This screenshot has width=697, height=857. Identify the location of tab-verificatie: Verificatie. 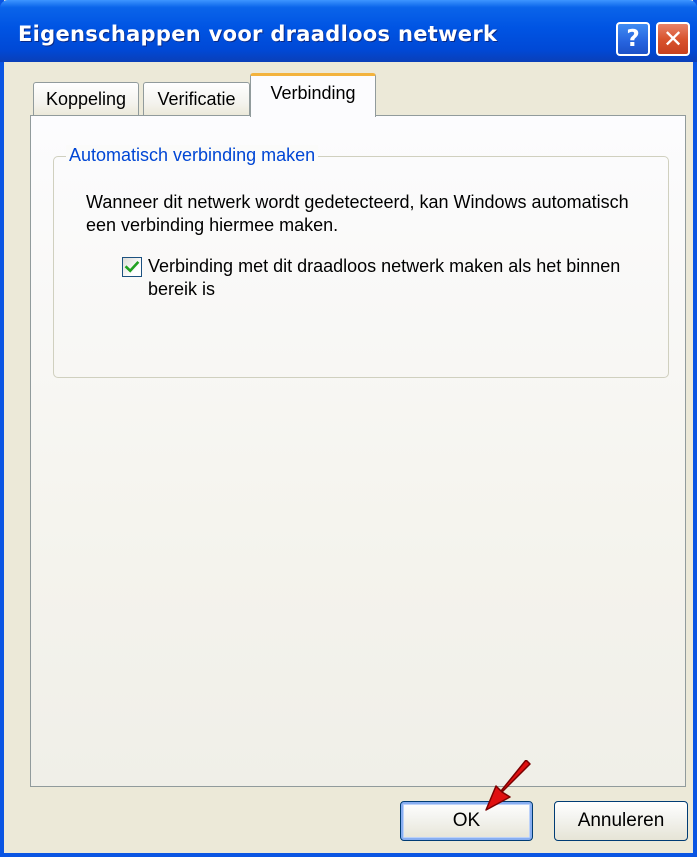
(196, 99).